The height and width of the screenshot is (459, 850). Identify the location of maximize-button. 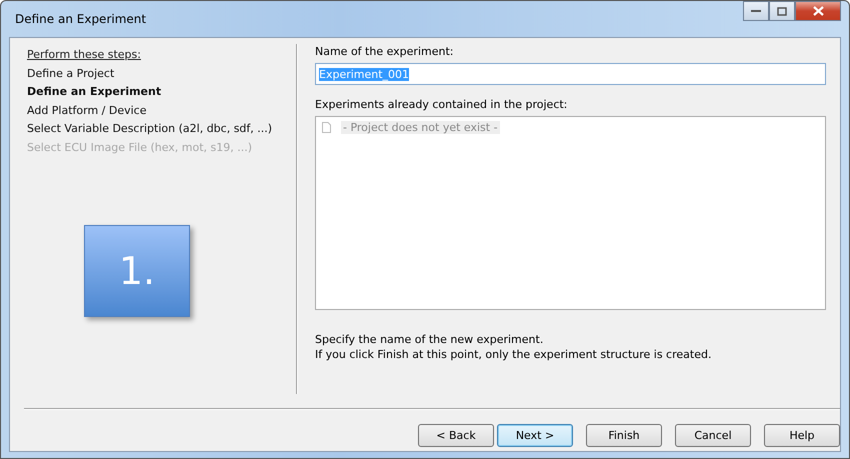
(782, 11).